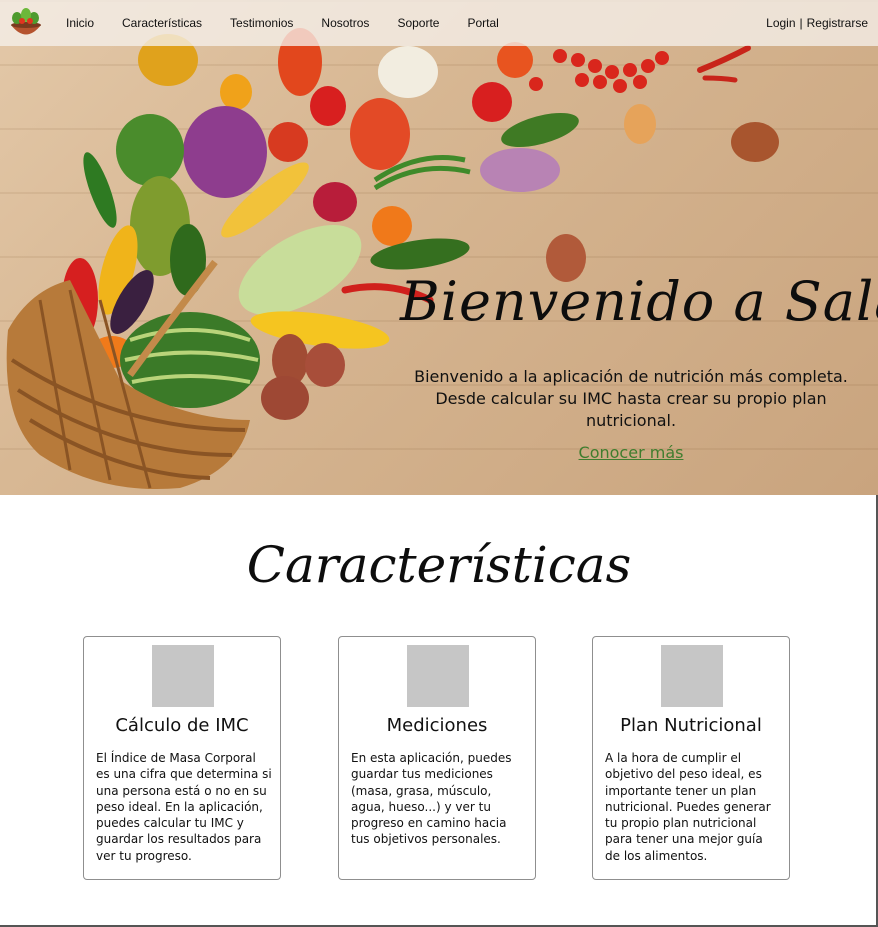 The height and width of the screenshot is (927, 878). Describe the element at coordinates (780, 23) in the screenshot. I see `login-link: Login` at that location.